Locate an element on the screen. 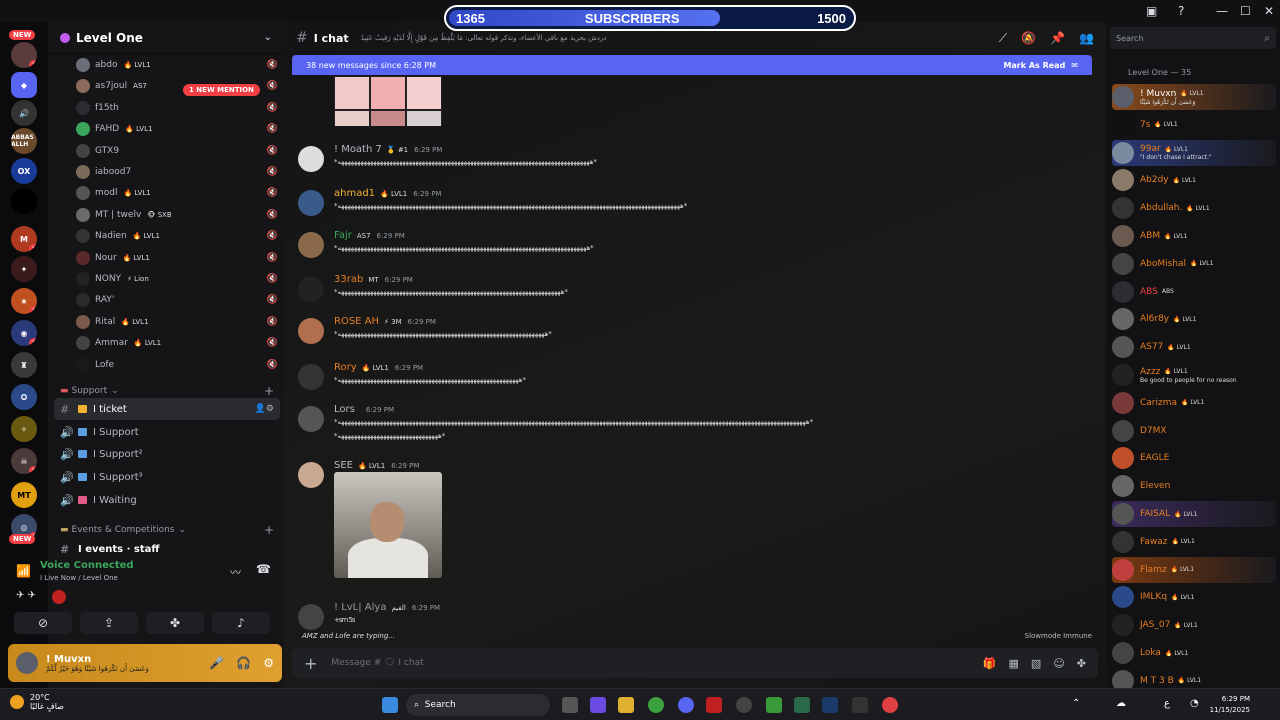  new-mention-badge: 1 NEW MENTION is located at coordinates (221, 90).